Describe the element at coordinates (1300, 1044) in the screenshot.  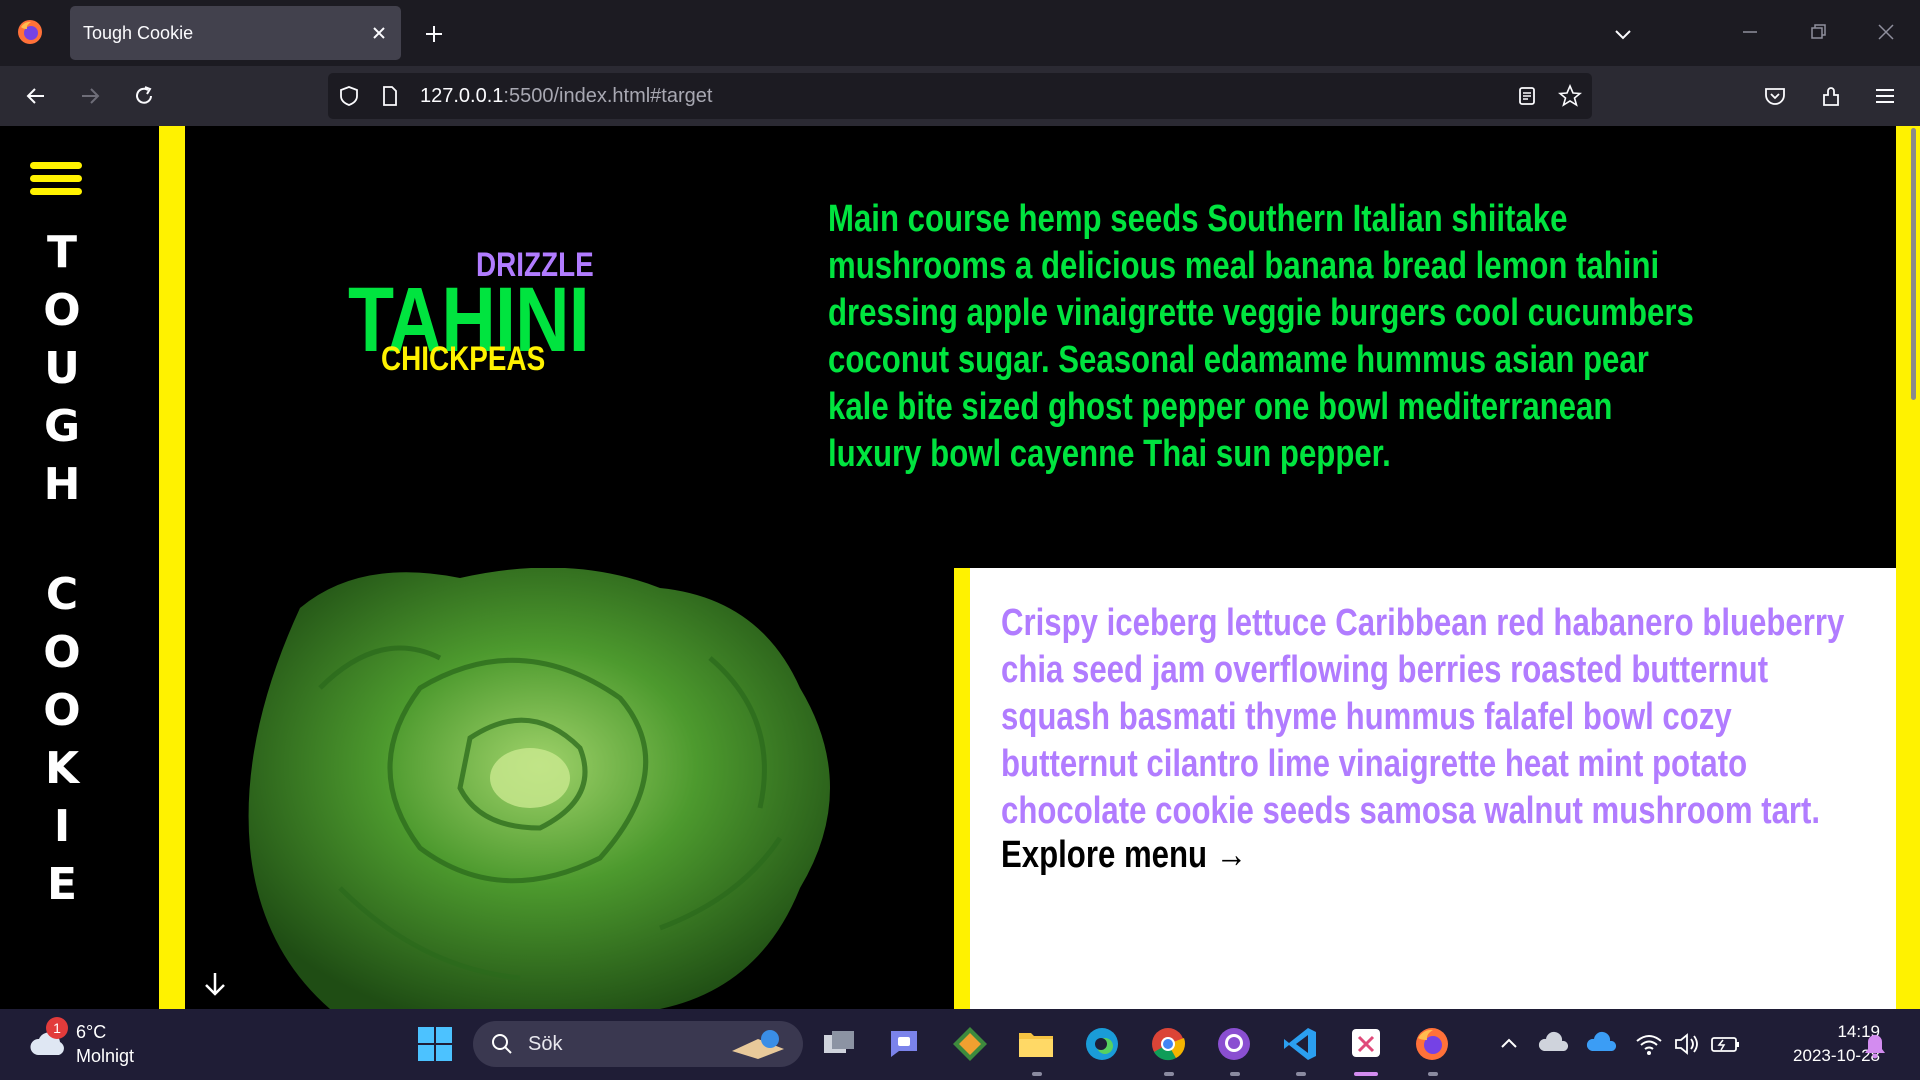
I see `vscode-icon` at that location.